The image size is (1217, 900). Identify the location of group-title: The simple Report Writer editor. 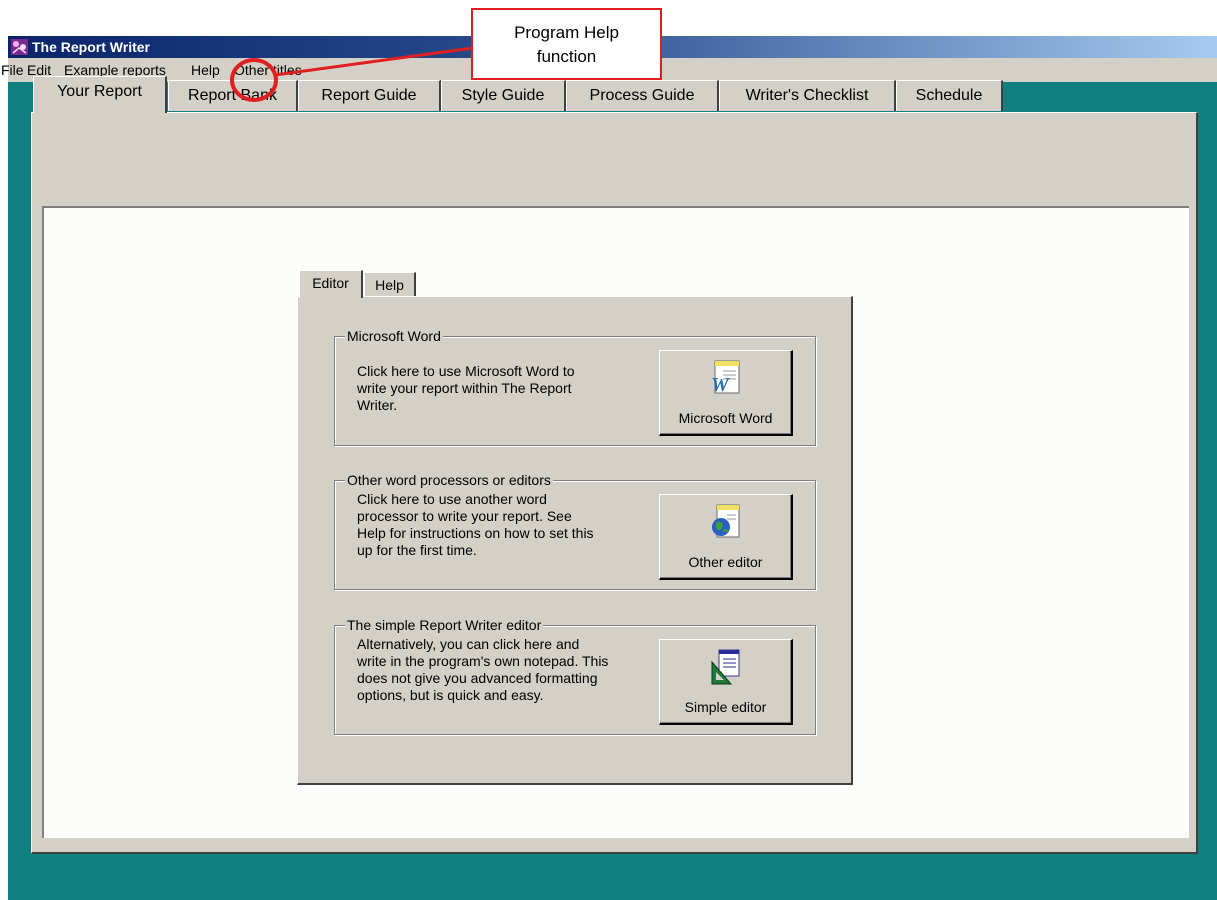
(444, 625).